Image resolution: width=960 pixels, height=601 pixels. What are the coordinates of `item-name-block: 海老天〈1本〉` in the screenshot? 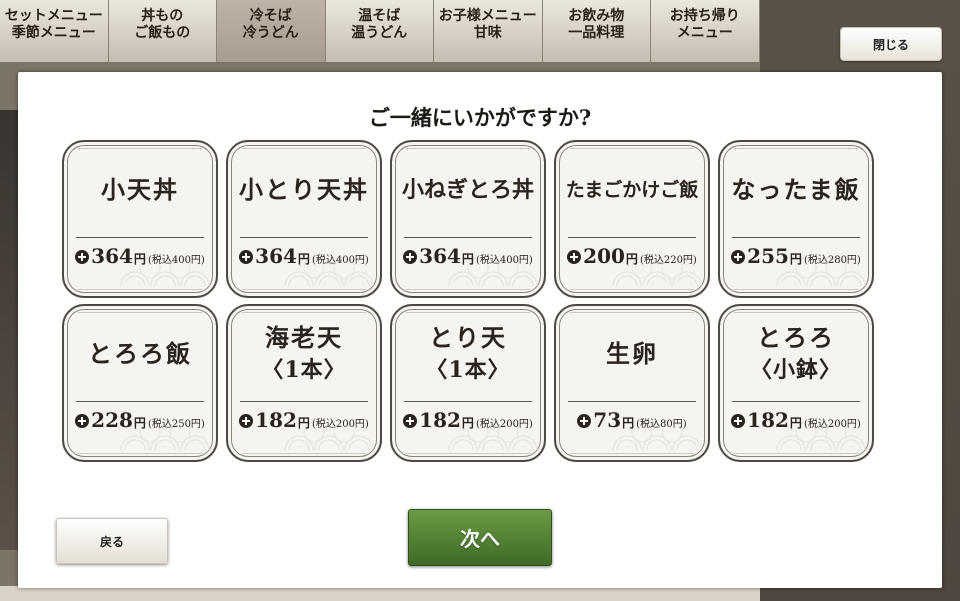 It's located at (304, 354).